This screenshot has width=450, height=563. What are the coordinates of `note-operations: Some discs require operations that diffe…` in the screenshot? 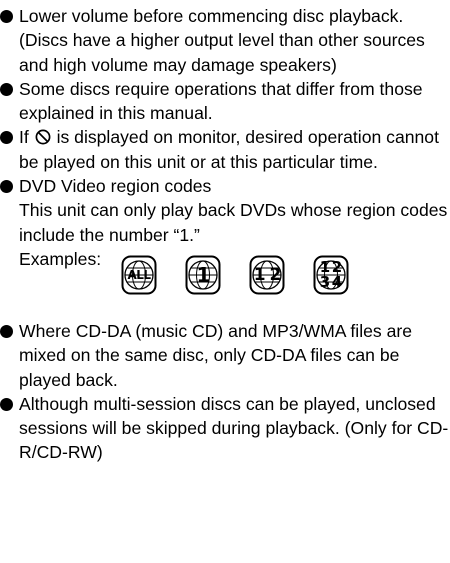 It's located at (225, 101).